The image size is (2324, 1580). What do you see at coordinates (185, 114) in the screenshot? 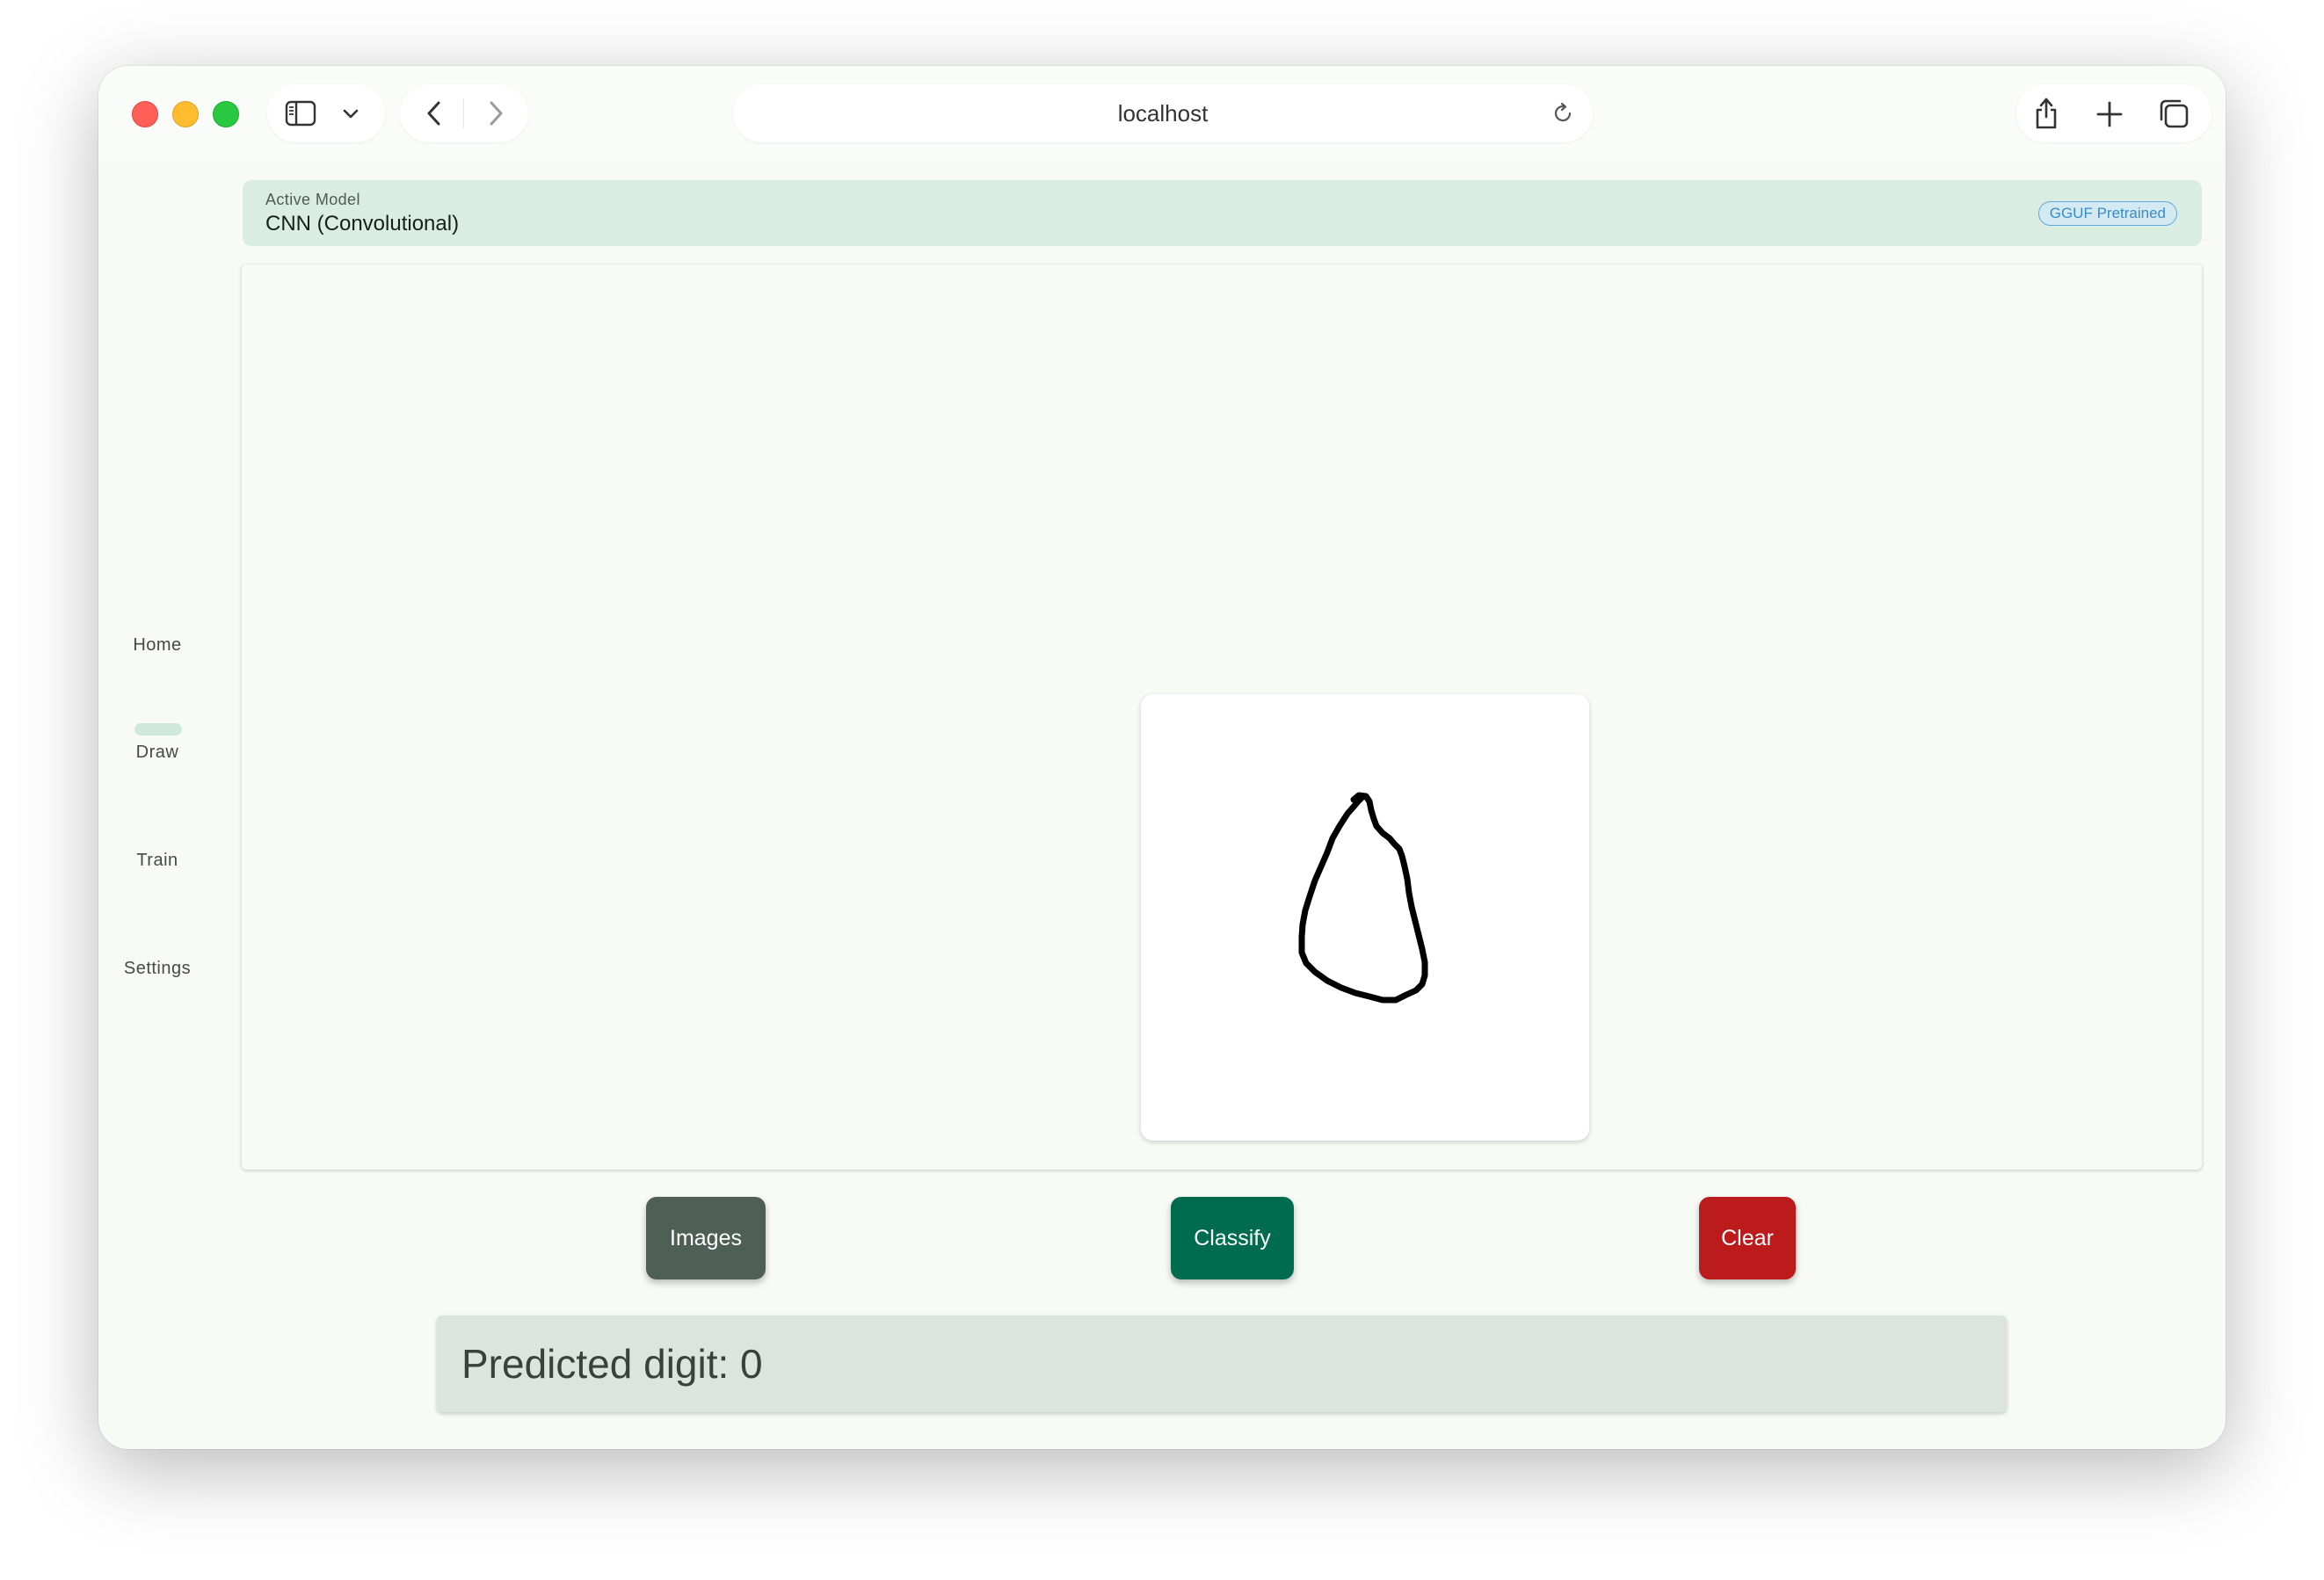
I see `minimize-window-button` at bounding box center [185, 114].